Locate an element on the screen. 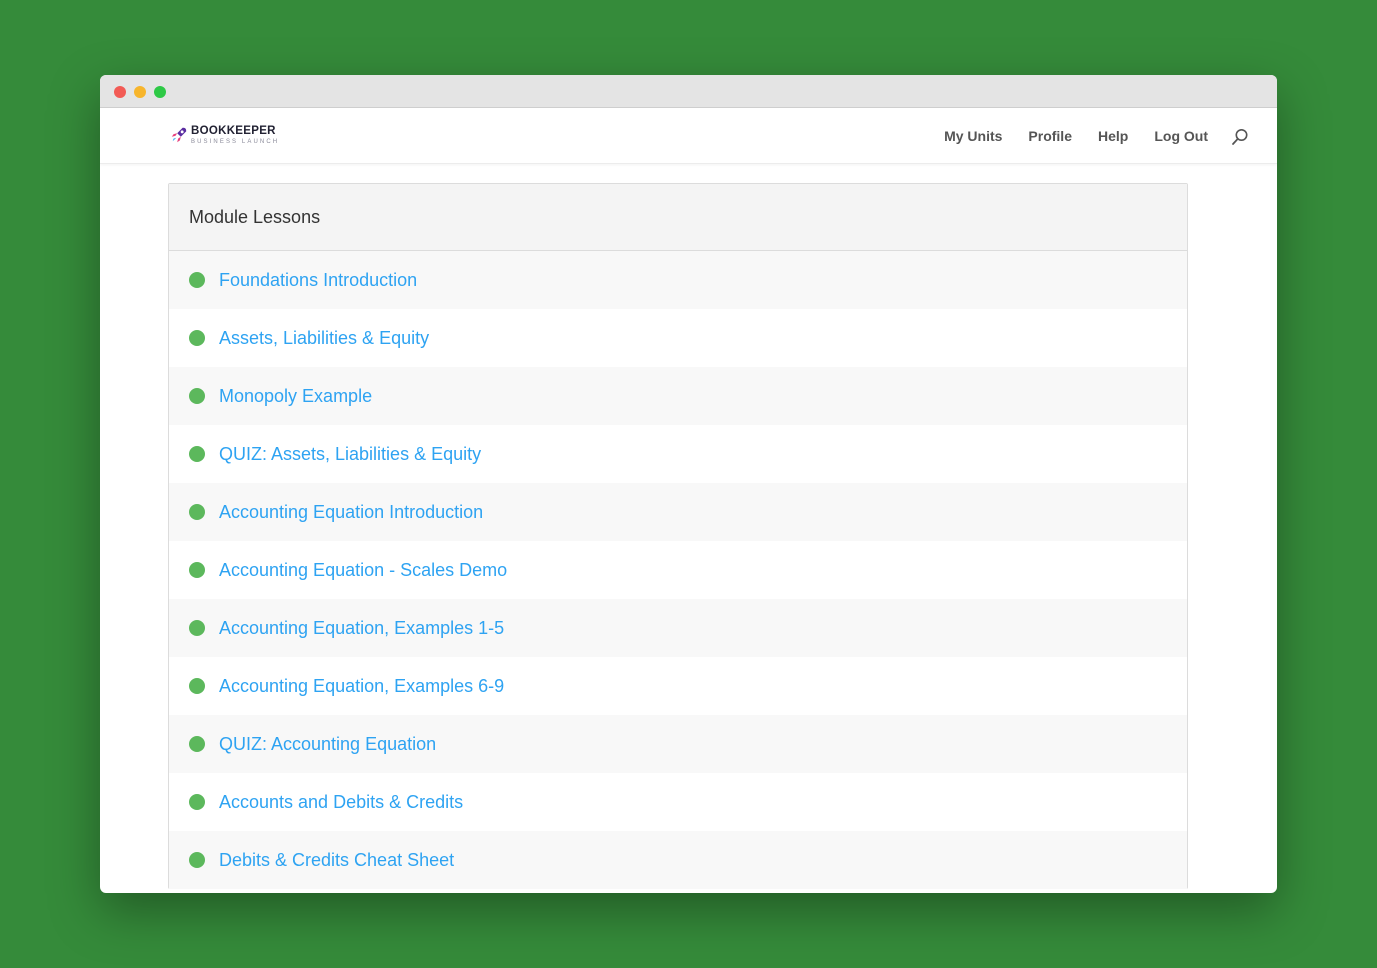  lesson-row: QUIZ: Assets, Liabilities & Equity is located at coordinates (678, 454).